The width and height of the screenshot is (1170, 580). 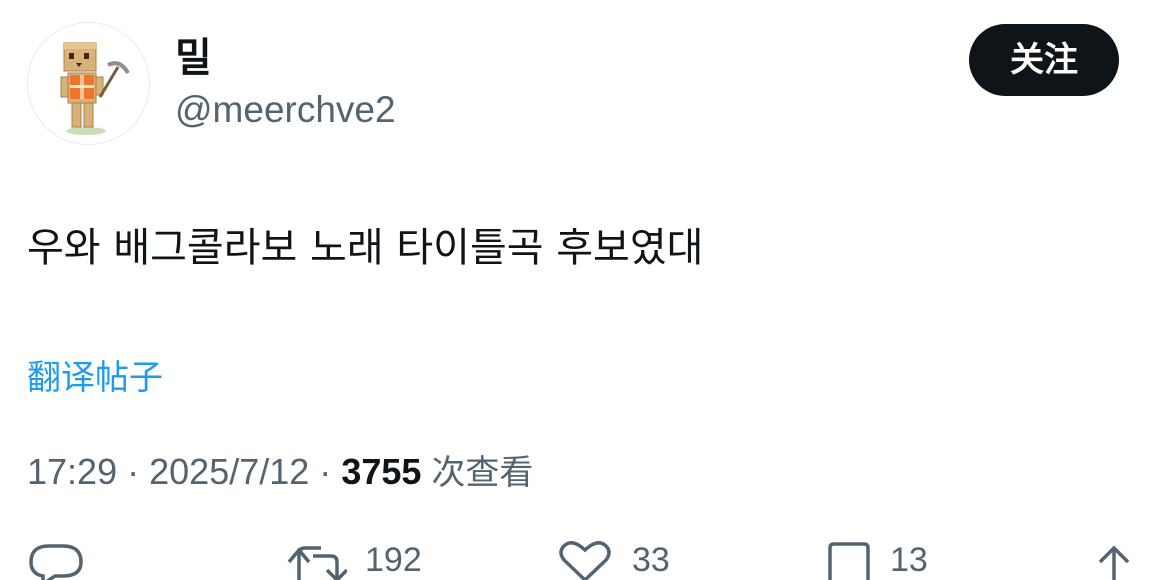 What do you see at coordinates (482, 473) in the screenshot?
I see `views-label: 次查看` at bounding box center [482, 473].